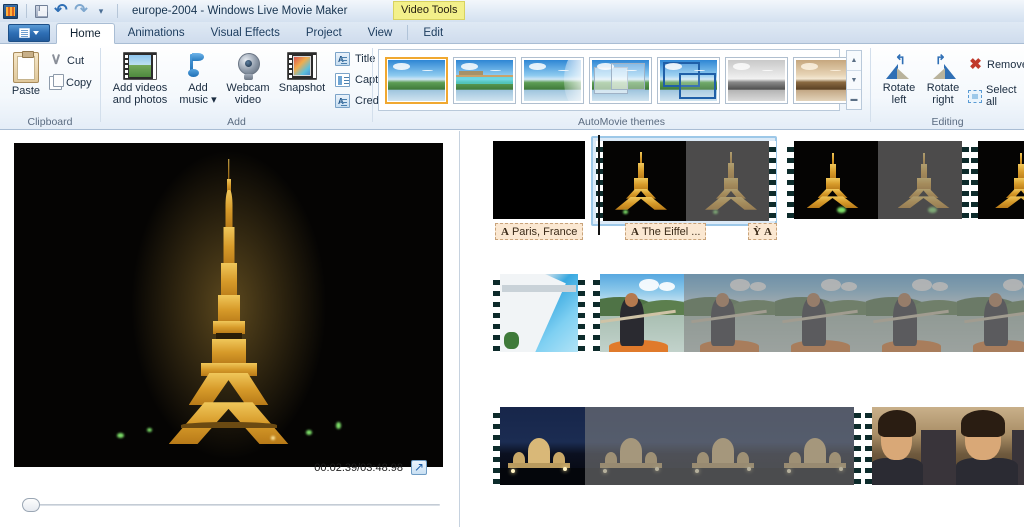 Image resolution: width=1024 pixels, height=527 pixels. Describe the element at coordinates (899, 94) in the screenshot. I see `rotate-left-label: Rotate left` at that location.